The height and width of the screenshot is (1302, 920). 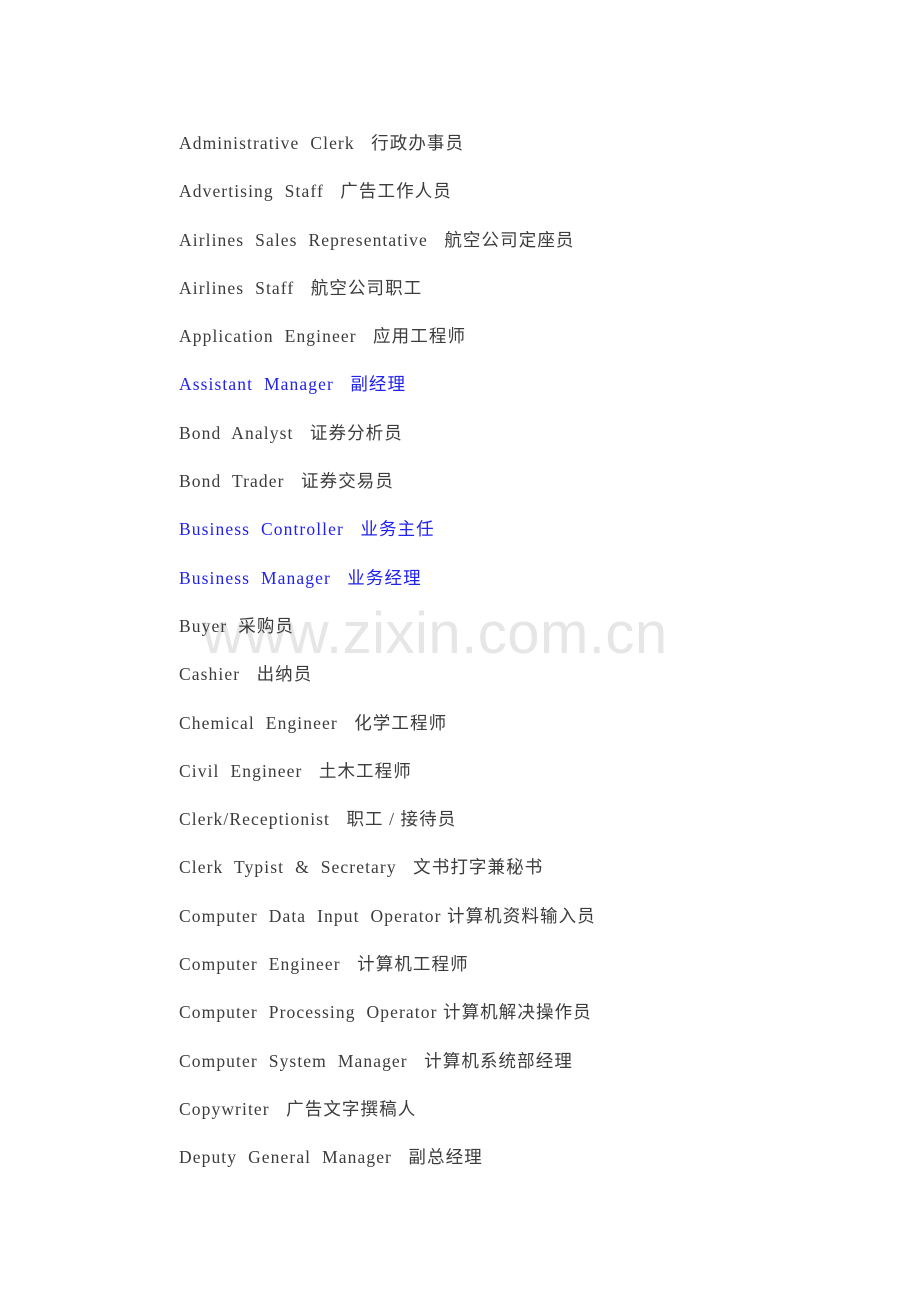 What do you see at coordinates (324, 964) in the screenshot?
I see `job-title-line: Computer Engineer 计算机工程师` at bounding box center [324, 964].